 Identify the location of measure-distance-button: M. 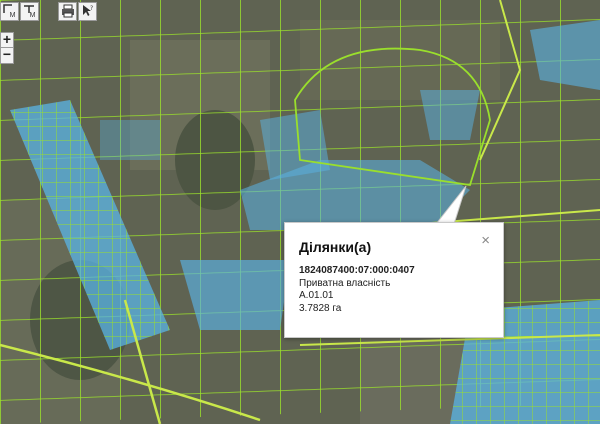
(29, 11).